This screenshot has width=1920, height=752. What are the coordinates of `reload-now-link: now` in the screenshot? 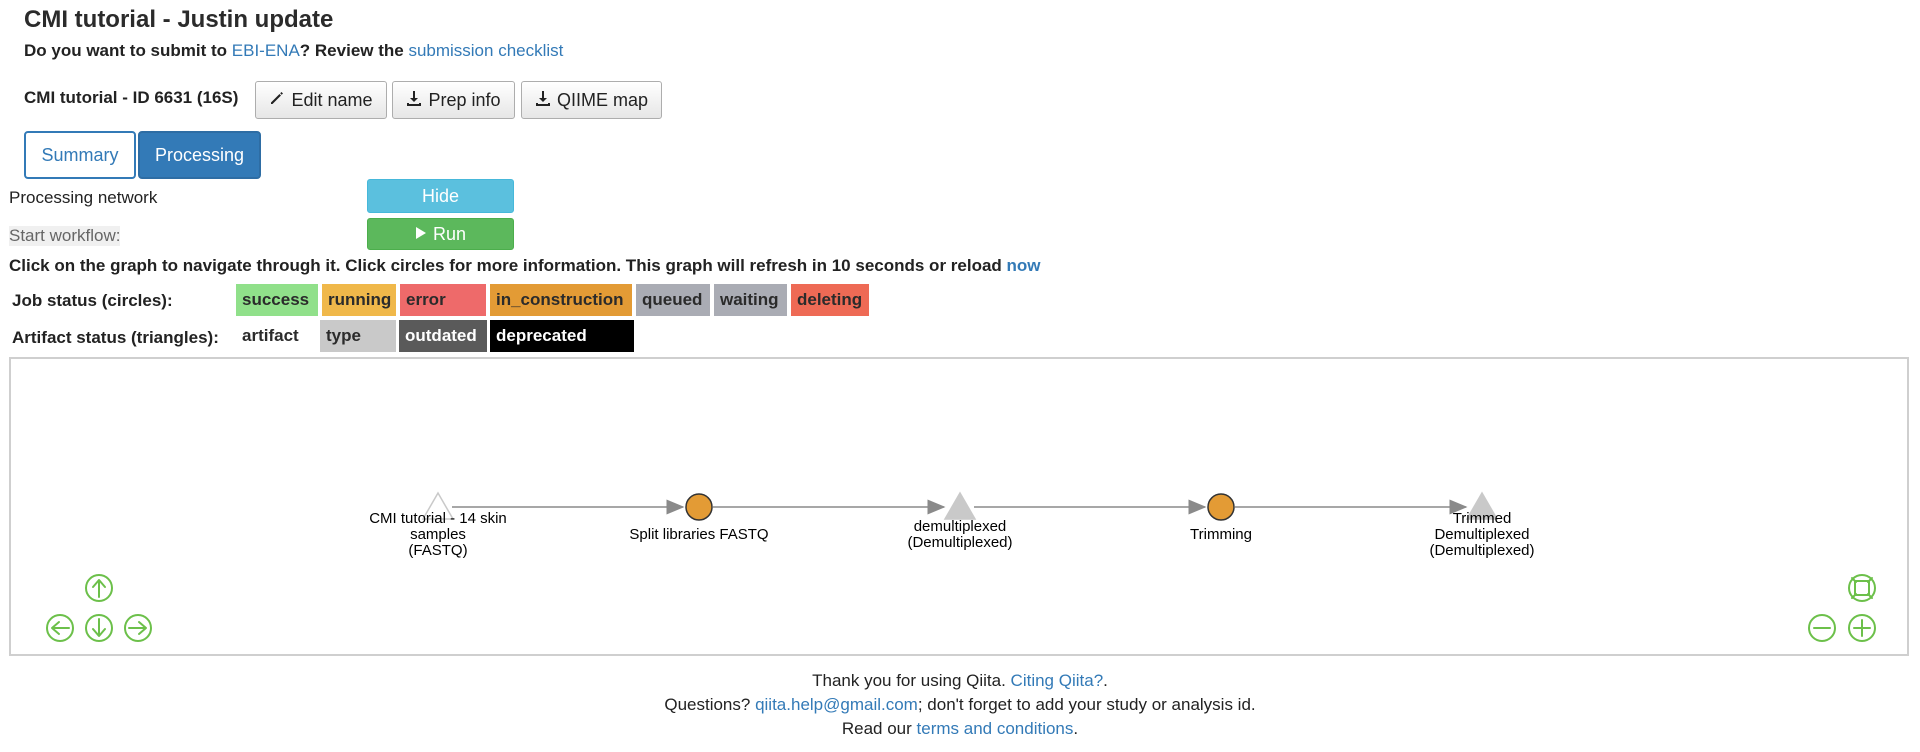 It's located at (1024, 265).